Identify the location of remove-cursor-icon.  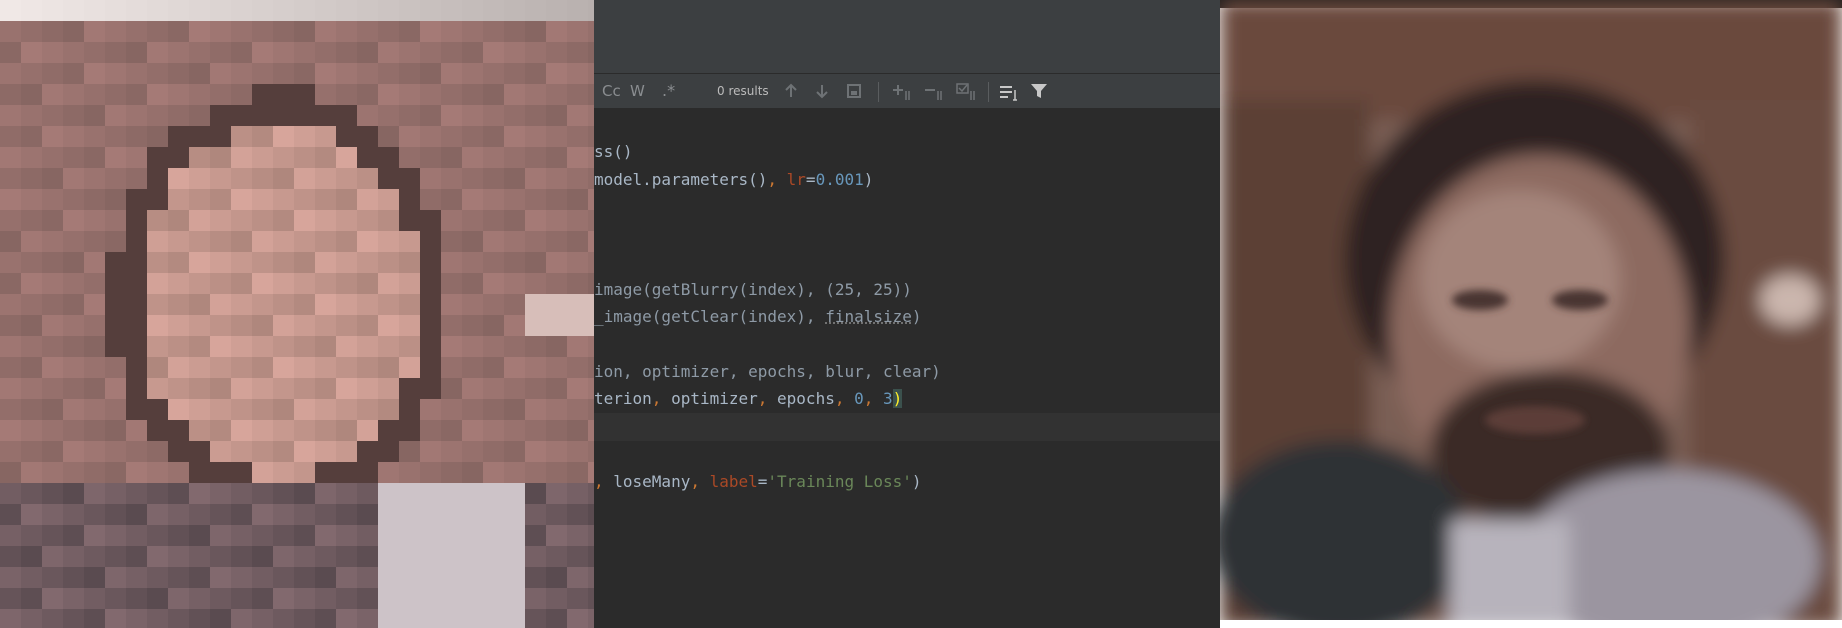
(934, 92).